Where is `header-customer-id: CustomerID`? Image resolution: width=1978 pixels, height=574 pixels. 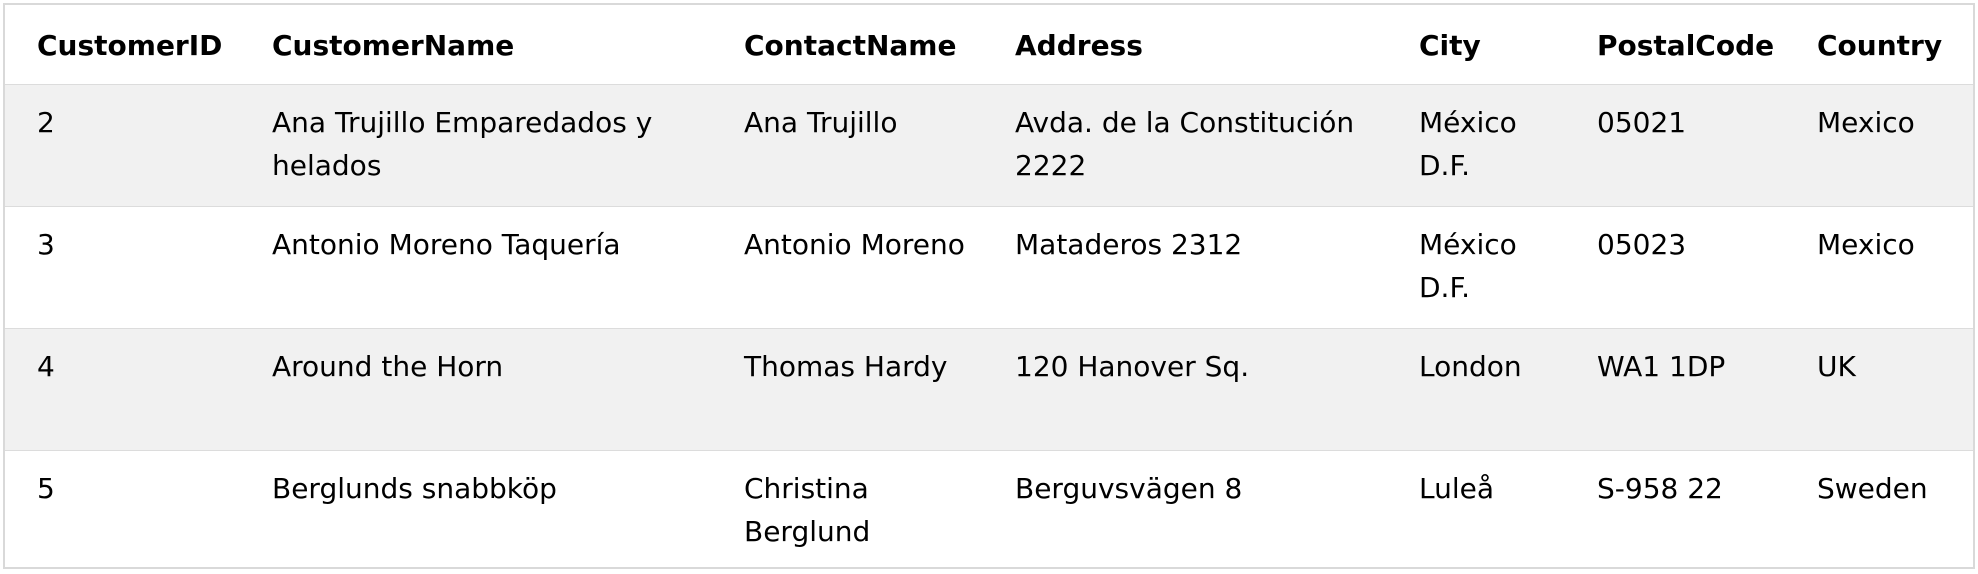
header-customer-id: CustomerID is located at coordinates (130, 45).